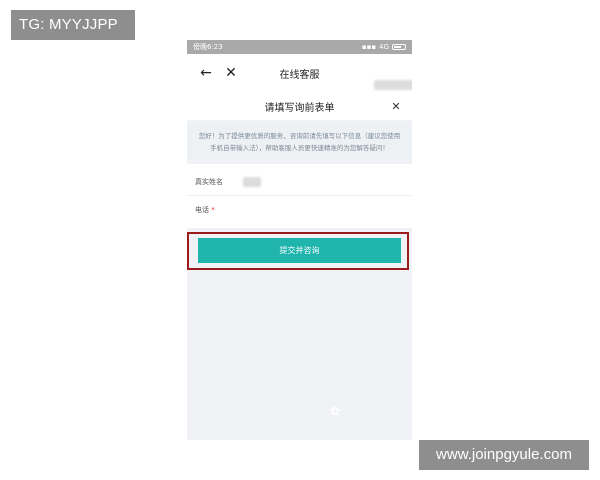  What do you see at coordinates (363, 411) in the screenshot?
I see `baidu-logo-watermark: ✿` at bounding box center [363, 411].